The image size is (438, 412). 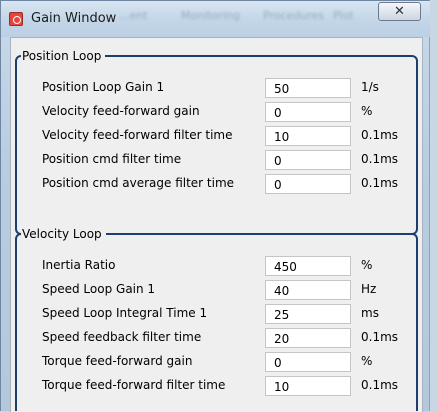 I want to click on ghost-menu-item: Procedures, so click(x=293, y=15).